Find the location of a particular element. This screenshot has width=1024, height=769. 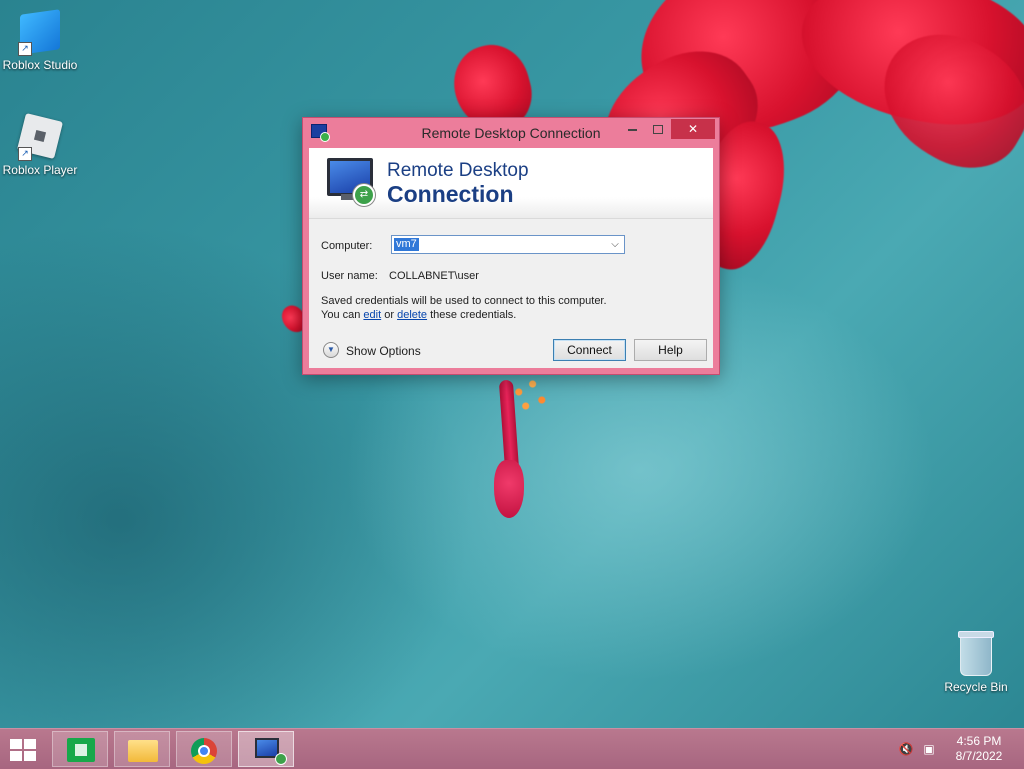

minimize-icon is located at coordinates (632, 129).